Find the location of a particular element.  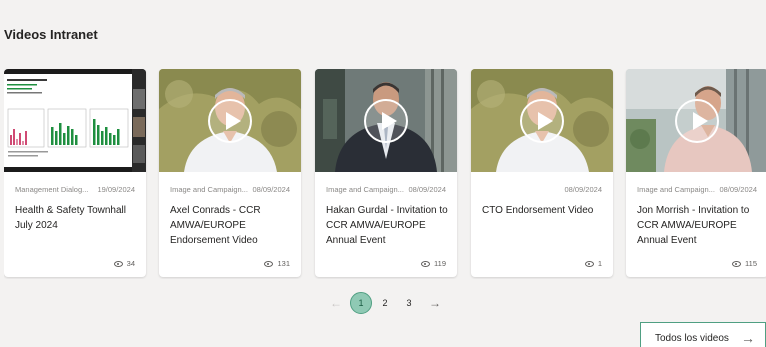

all-videos-button: Todos los videos → is located at coordinates (703, 334).